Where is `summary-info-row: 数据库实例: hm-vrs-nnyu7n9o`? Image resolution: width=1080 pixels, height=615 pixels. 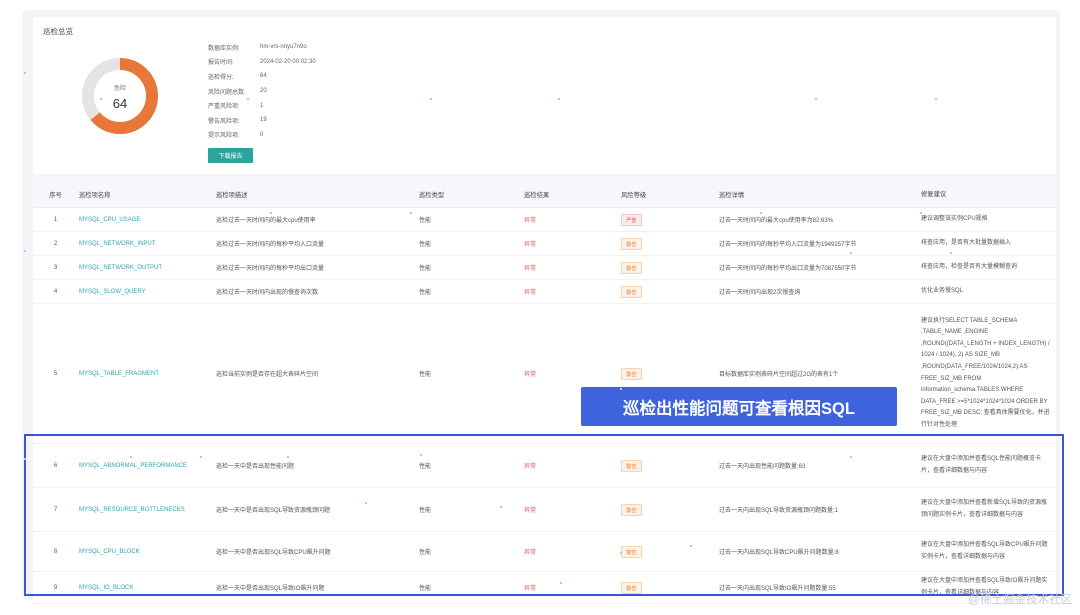
summary-info-row: 数据库实例: hm-vrs-nnyu7n9o is located at coordinates (262, 47).